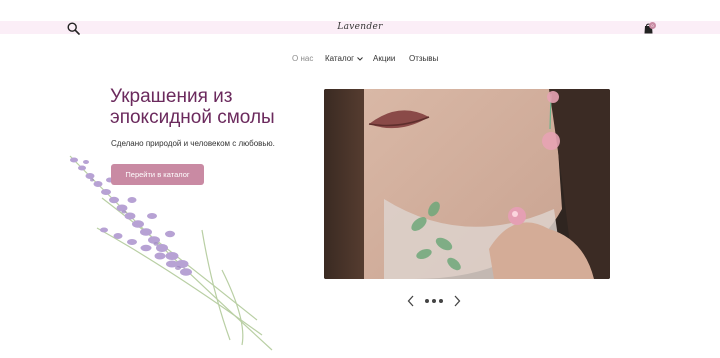 This screenshot has width=720, height=358. What do you see at coordinates (652, 25) in the screenshot?
I see `cart-count-badge: 0` at bounding box center [652, 25].